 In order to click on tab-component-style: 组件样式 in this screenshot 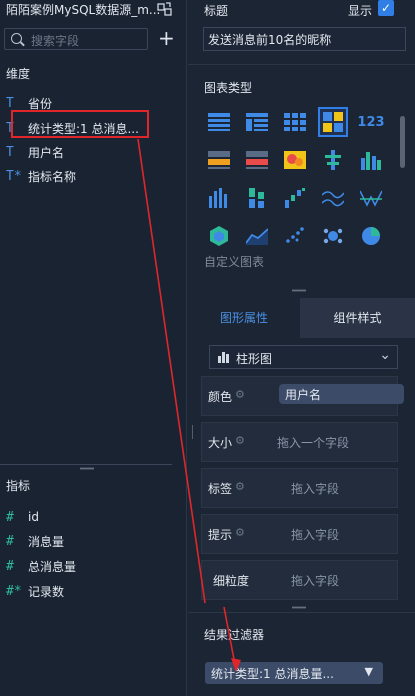, I will do `click(357, 318)`.